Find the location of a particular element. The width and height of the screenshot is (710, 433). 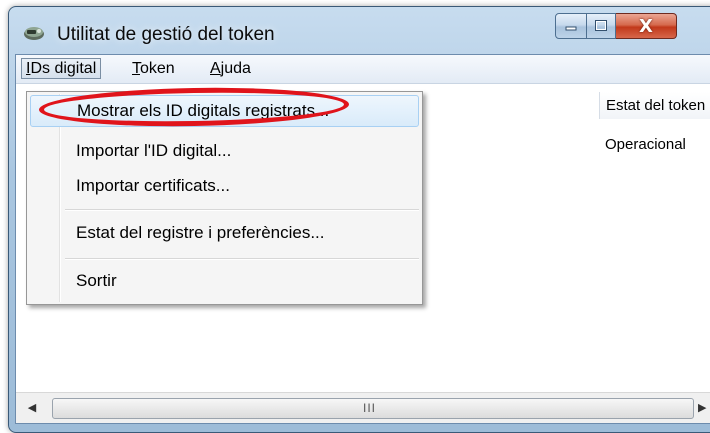

minimize-icon is located at coordinates (571, 28).